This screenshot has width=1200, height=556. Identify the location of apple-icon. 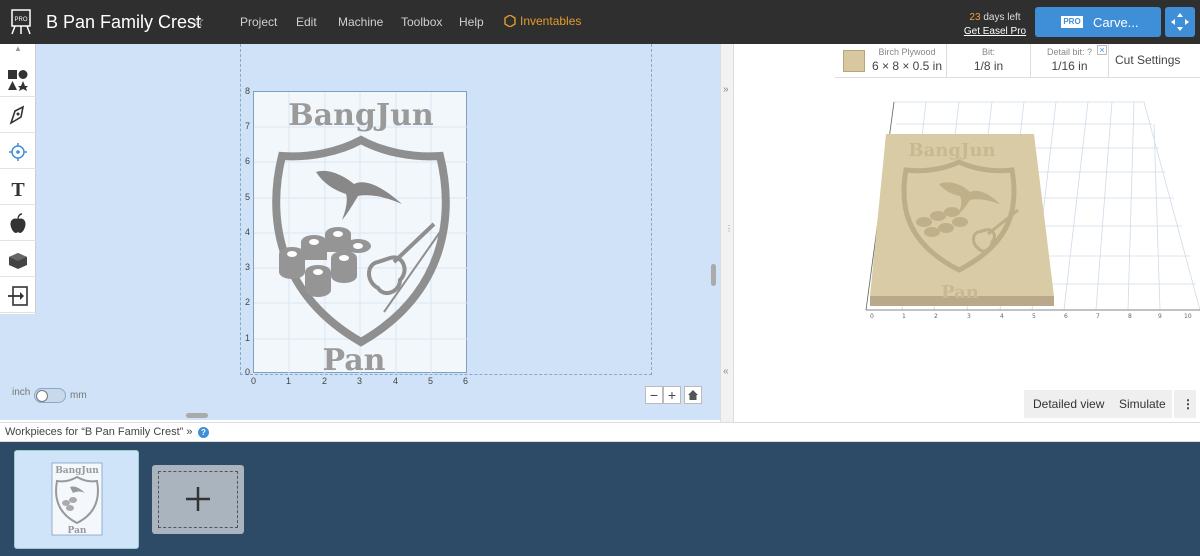
(18, 223).